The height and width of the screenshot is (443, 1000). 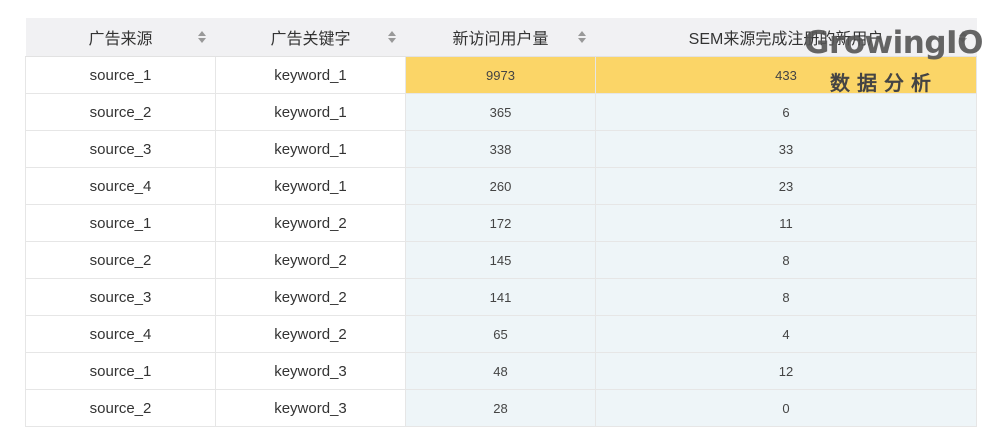 I want to click on cell-registered: 4, so click(x=786, y=334).